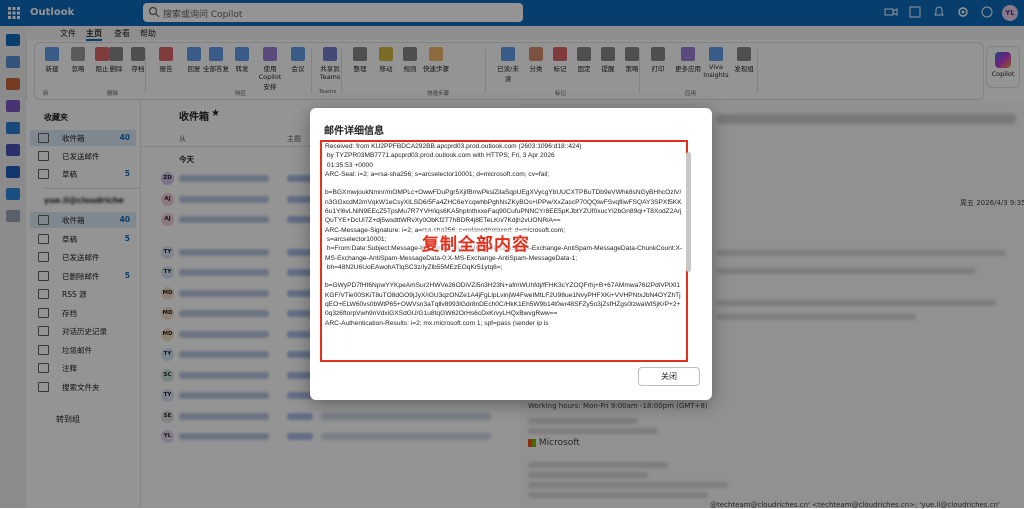 This screenshot has height=509, width=1024. What do you see at coordinates (669, 376) in the screenshot?
I see `close-button: 关闭` at bounding box center [669, 376].